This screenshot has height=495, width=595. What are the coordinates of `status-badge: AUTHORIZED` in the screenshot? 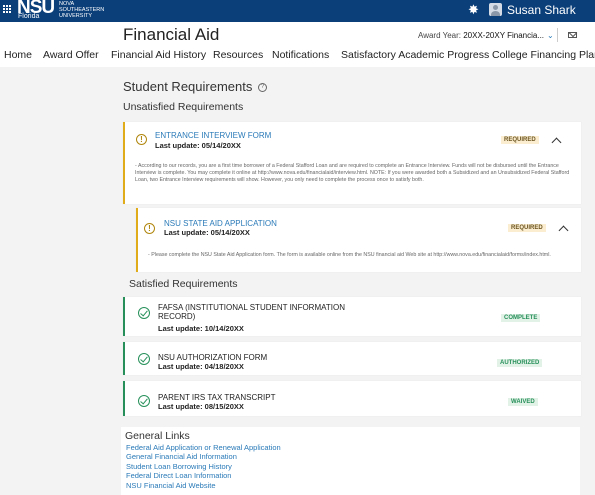 It's located at (520, 363).